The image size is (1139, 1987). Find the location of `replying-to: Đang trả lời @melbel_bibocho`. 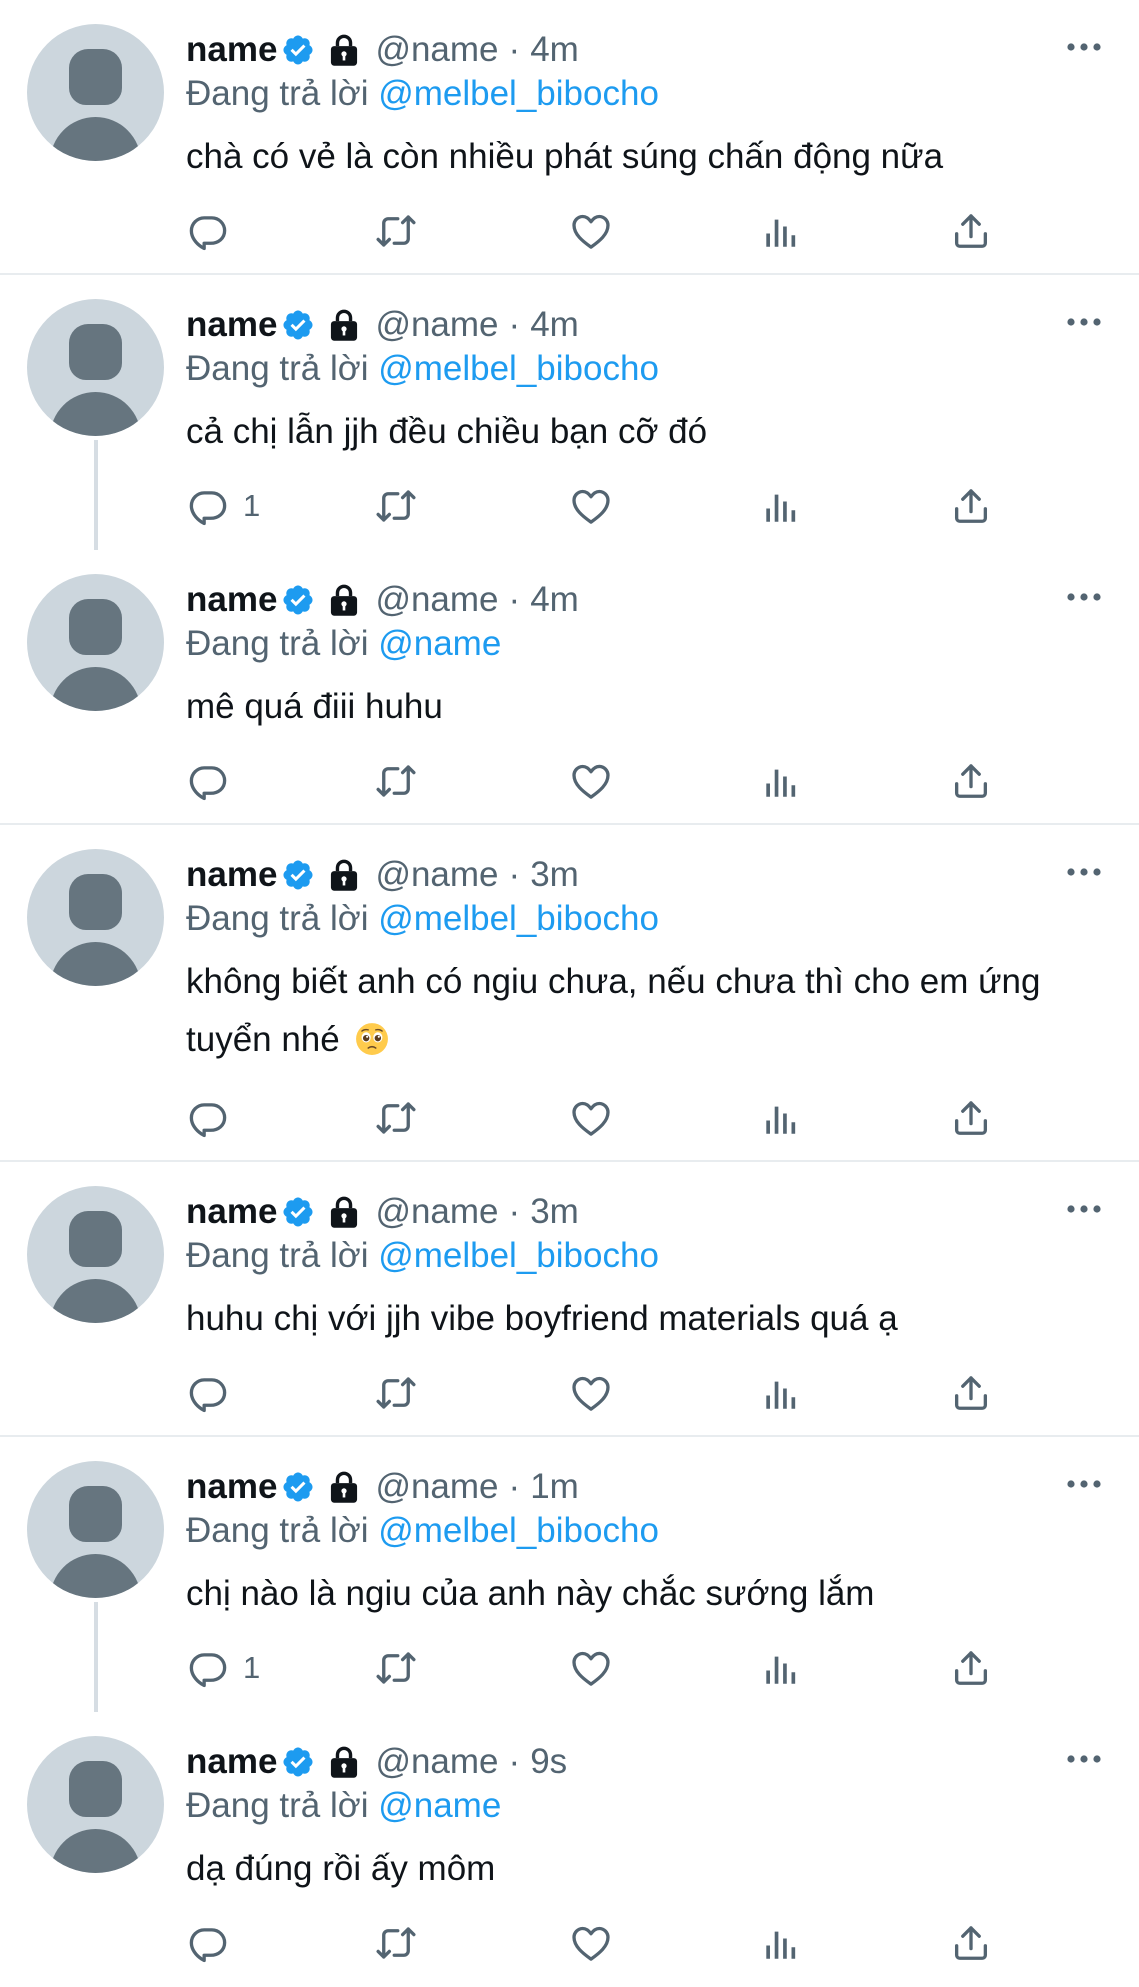

replying-to: Đang trả lời @melbel_bibocho is located at coordinates (422, 94).